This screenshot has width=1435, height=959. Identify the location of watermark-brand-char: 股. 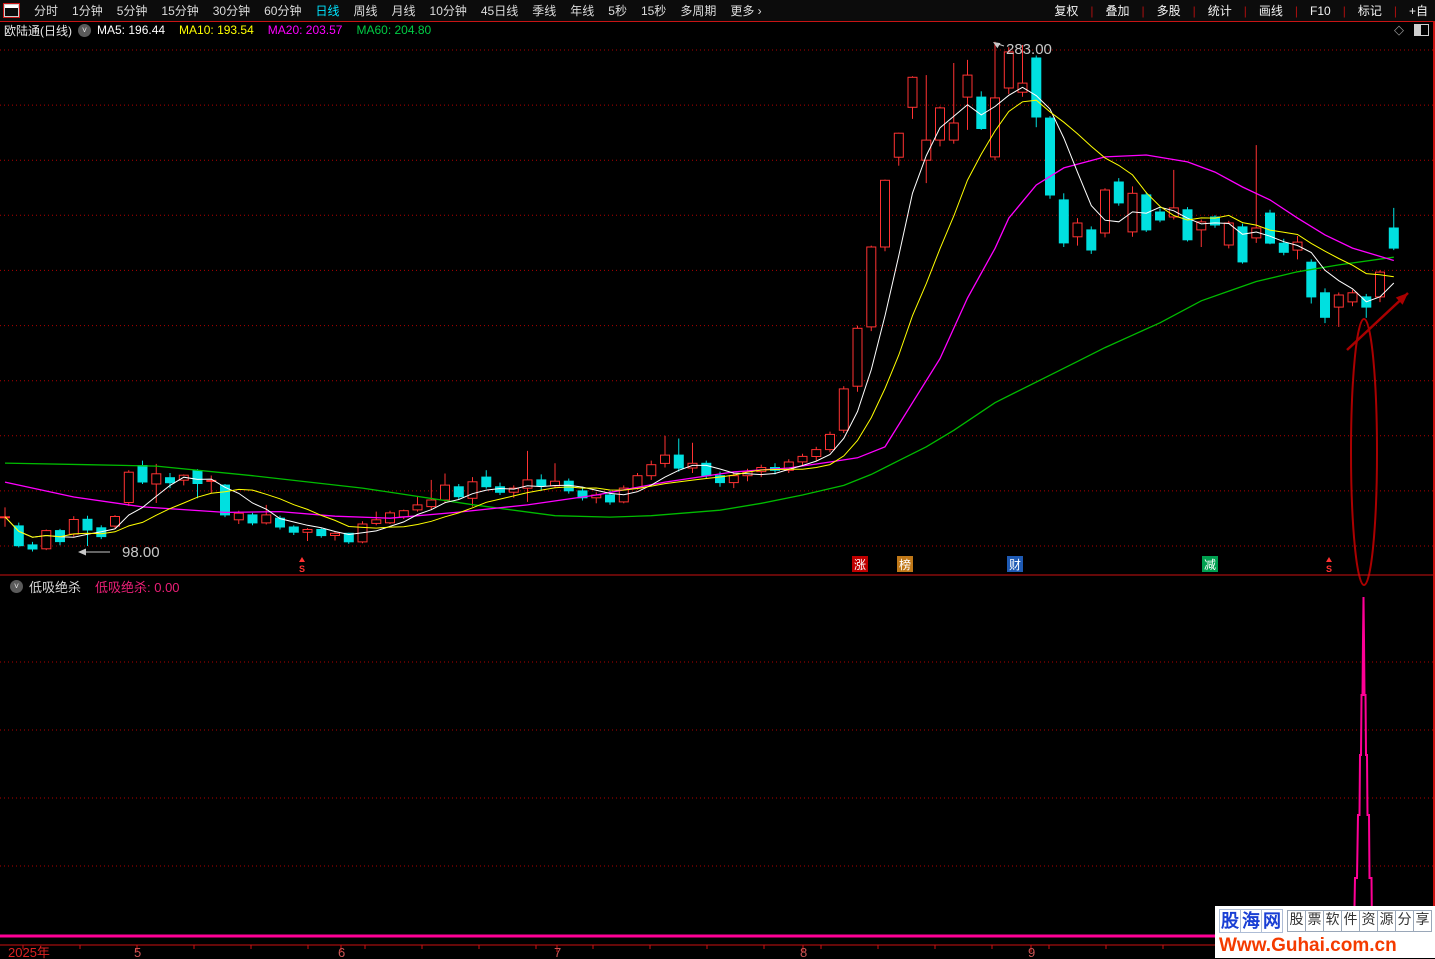
(1230, 921).